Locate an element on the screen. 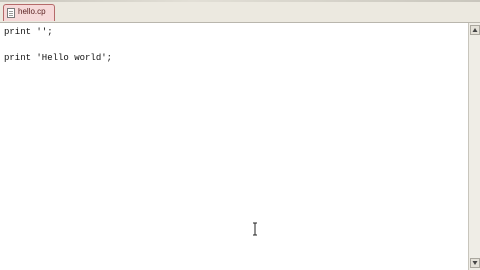 The image size is (480, 270). arrow-down-icon is located at coordinates (475, 263).